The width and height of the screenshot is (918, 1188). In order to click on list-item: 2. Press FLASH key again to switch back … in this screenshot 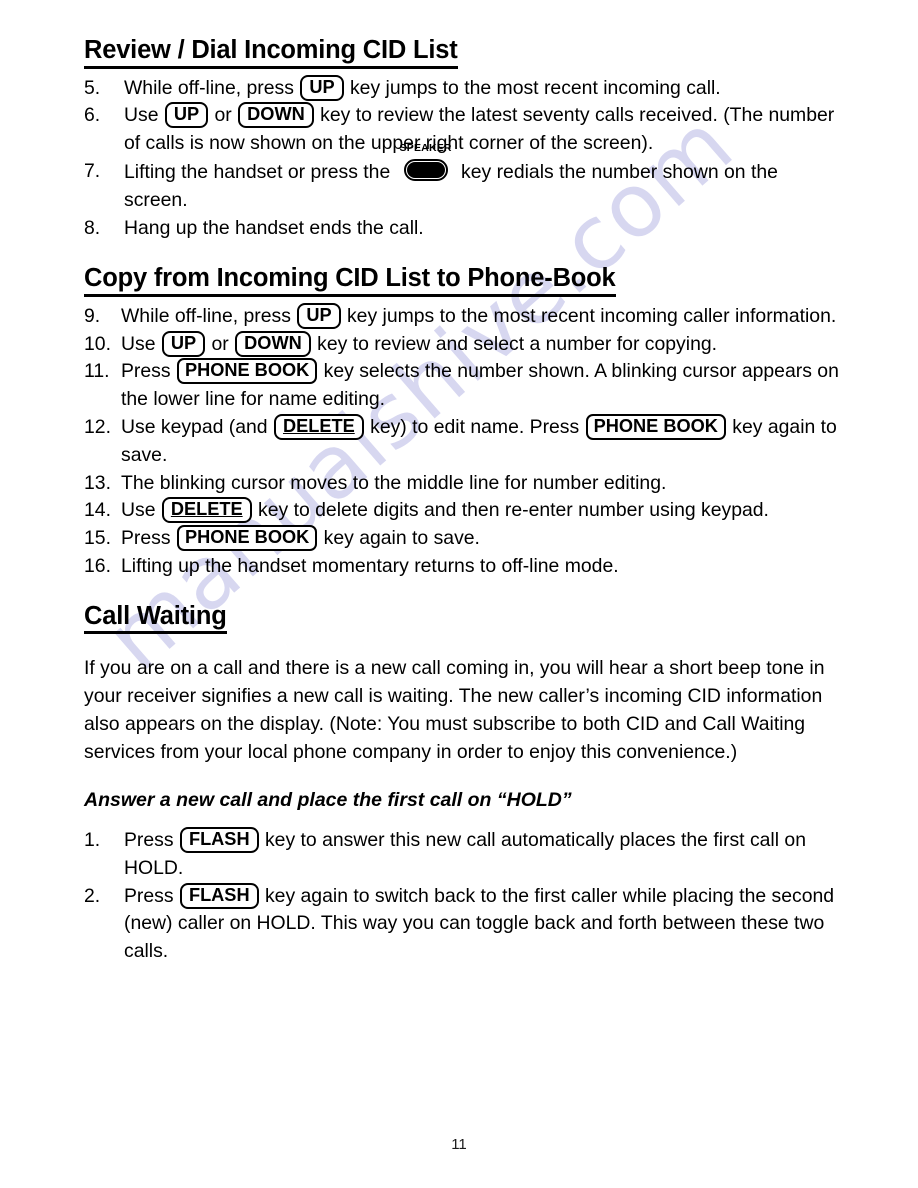, I will do `click(462, 924)`.